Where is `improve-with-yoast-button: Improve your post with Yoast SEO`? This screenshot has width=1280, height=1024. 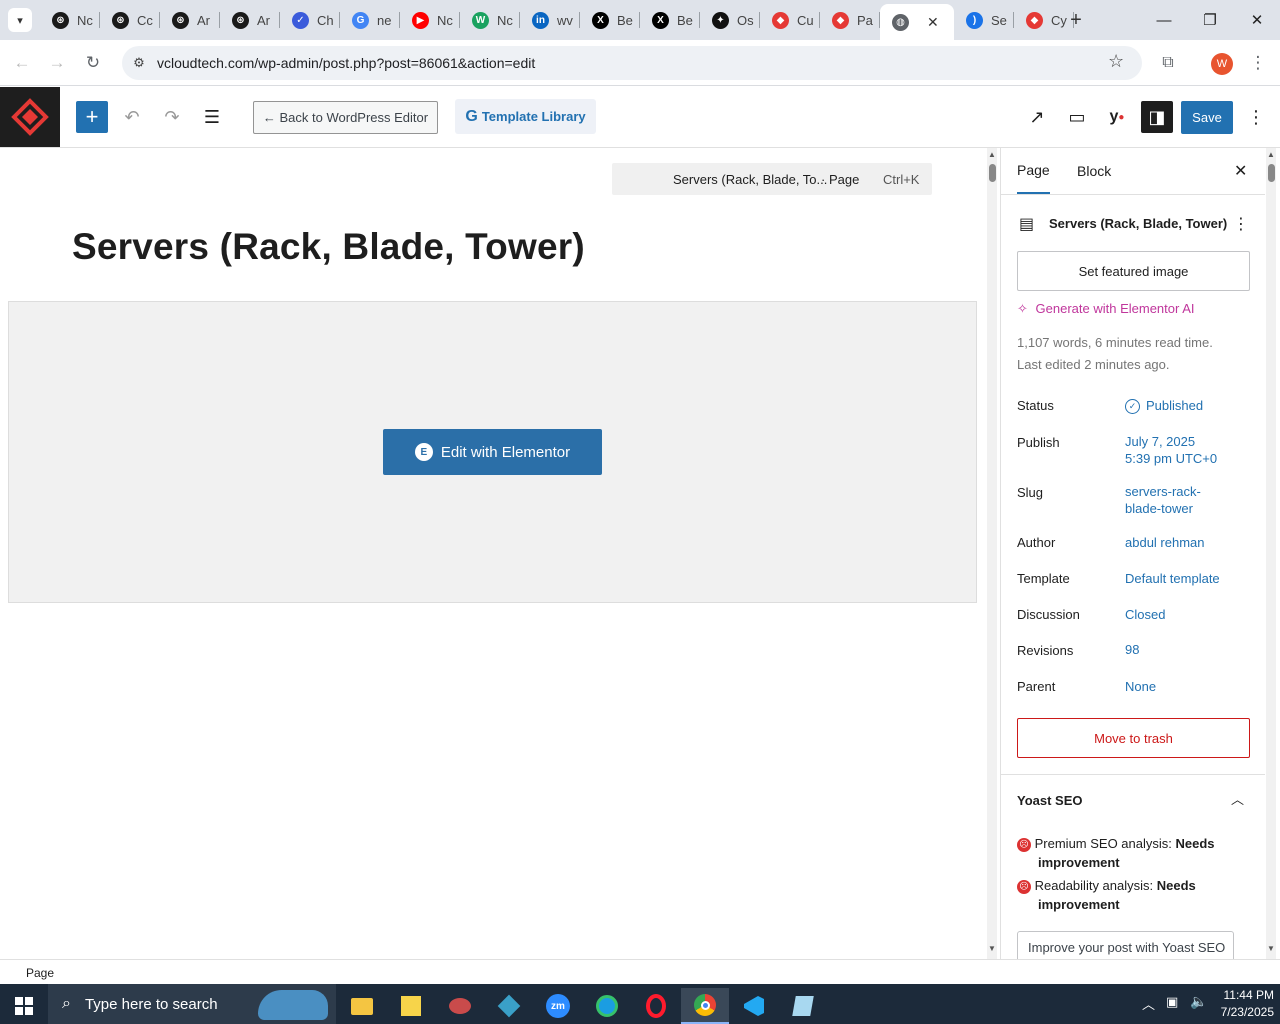 improve-with-yoast-button: Improve your post with Yoast SEO is located at coordinates (1125, 945).